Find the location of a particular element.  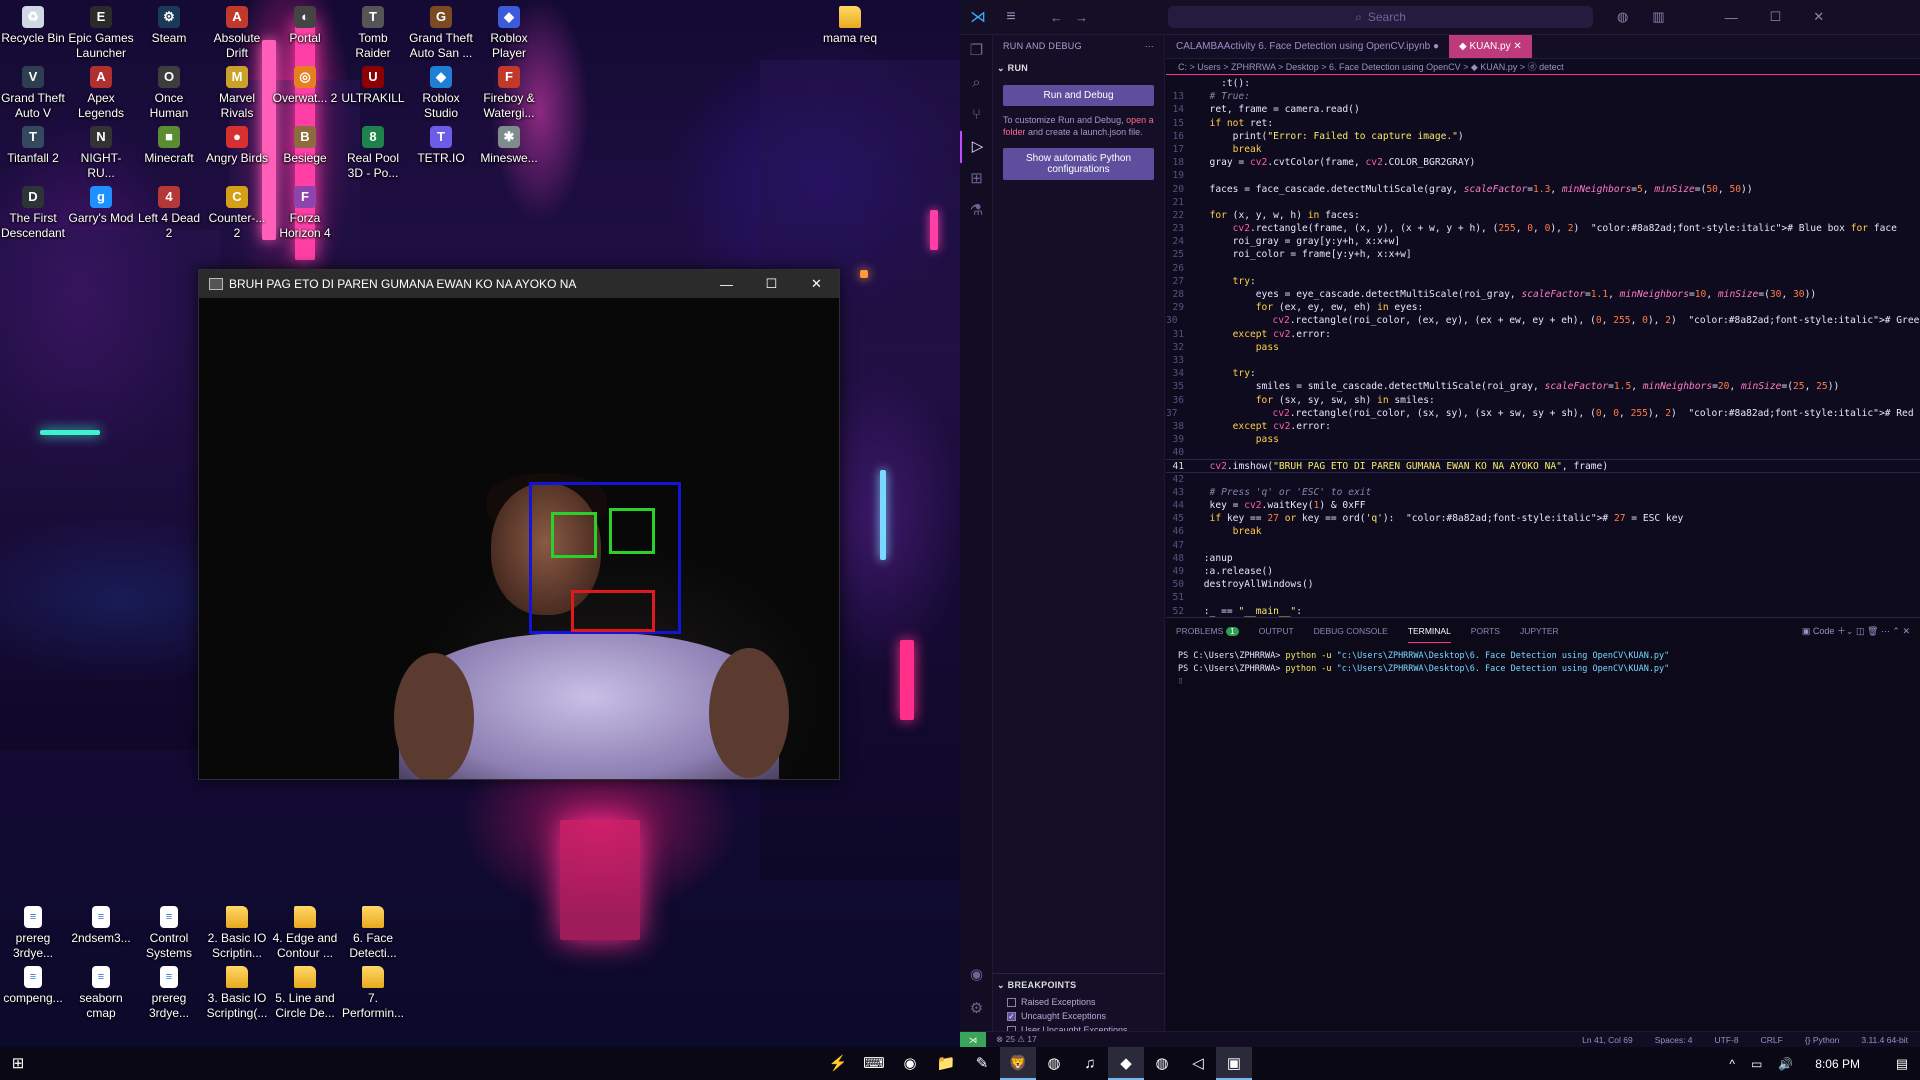

forward-arrow-icon: → is located at coordinates (1081, 17).